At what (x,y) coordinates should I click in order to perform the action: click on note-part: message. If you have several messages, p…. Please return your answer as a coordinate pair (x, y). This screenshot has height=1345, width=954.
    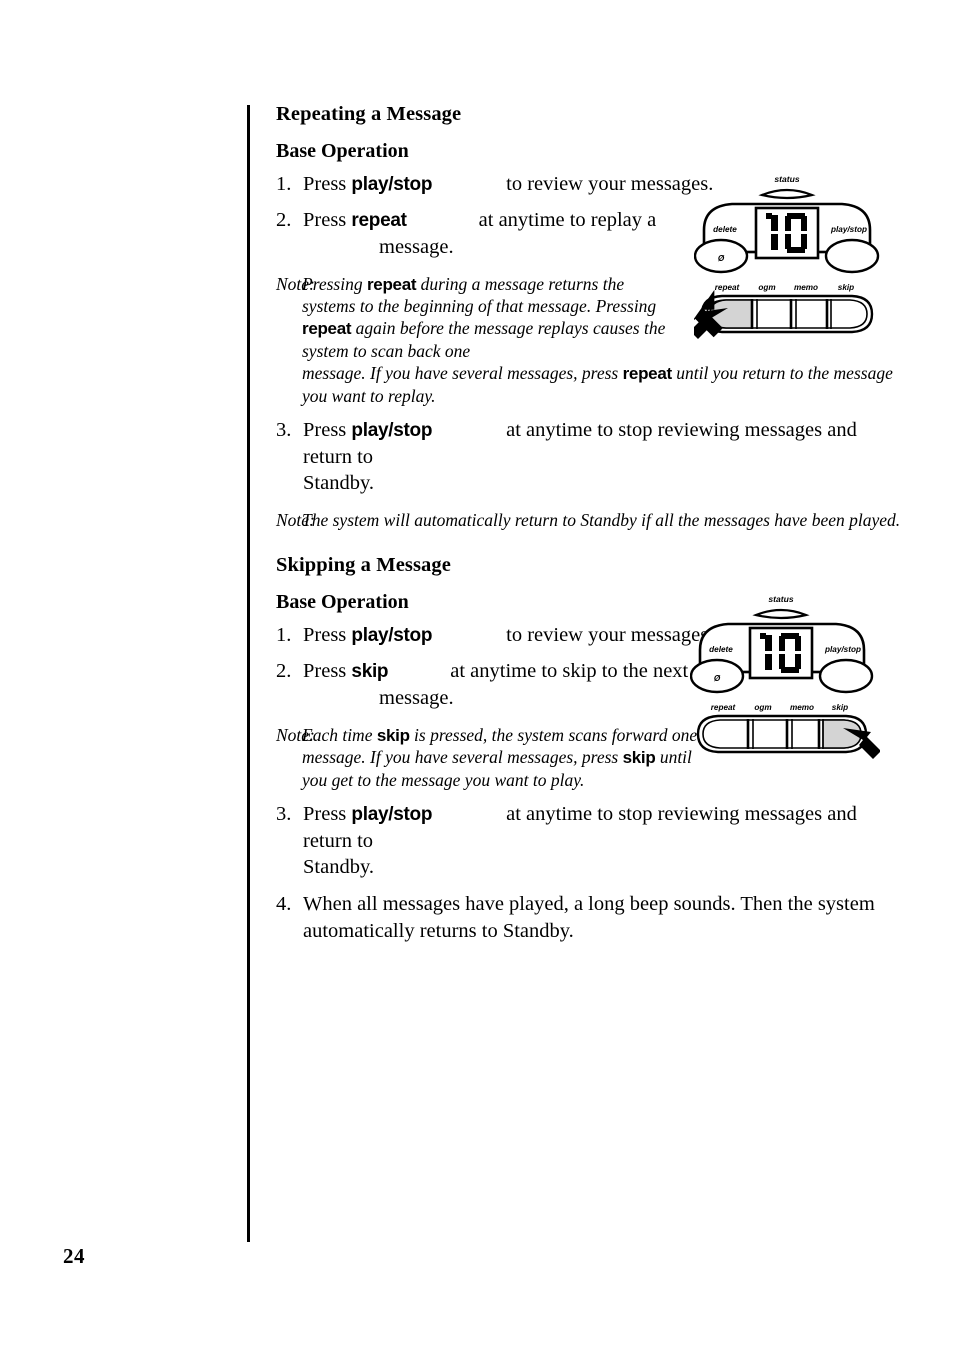
    Looking at the image, I should click on (462, 373).